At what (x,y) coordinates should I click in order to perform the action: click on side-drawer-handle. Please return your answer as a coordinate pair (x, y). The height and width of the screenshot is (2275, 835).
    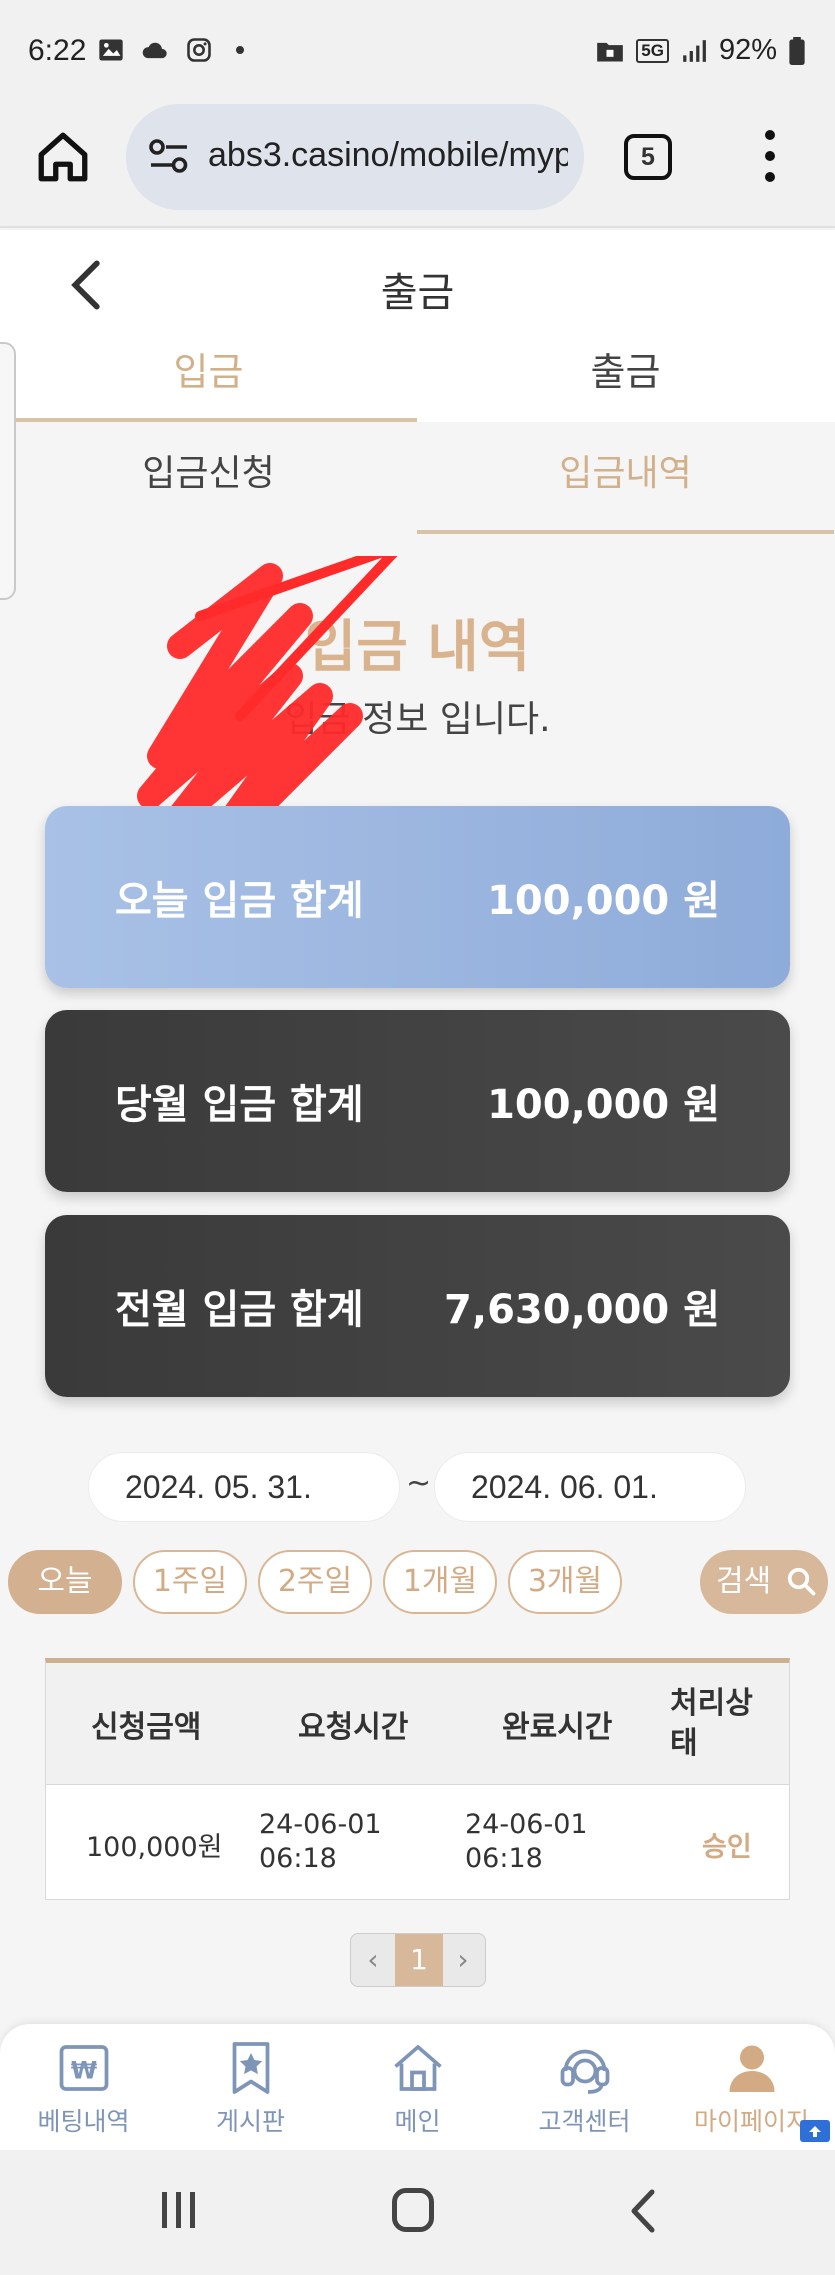
    Looking at the image, I should click on (8, 471).